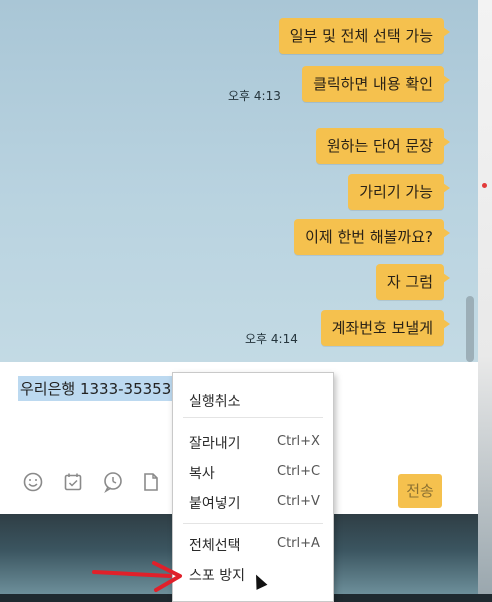 This screenshot has width=492, height=602. I want to click on notification-dot, so click(484, 185).